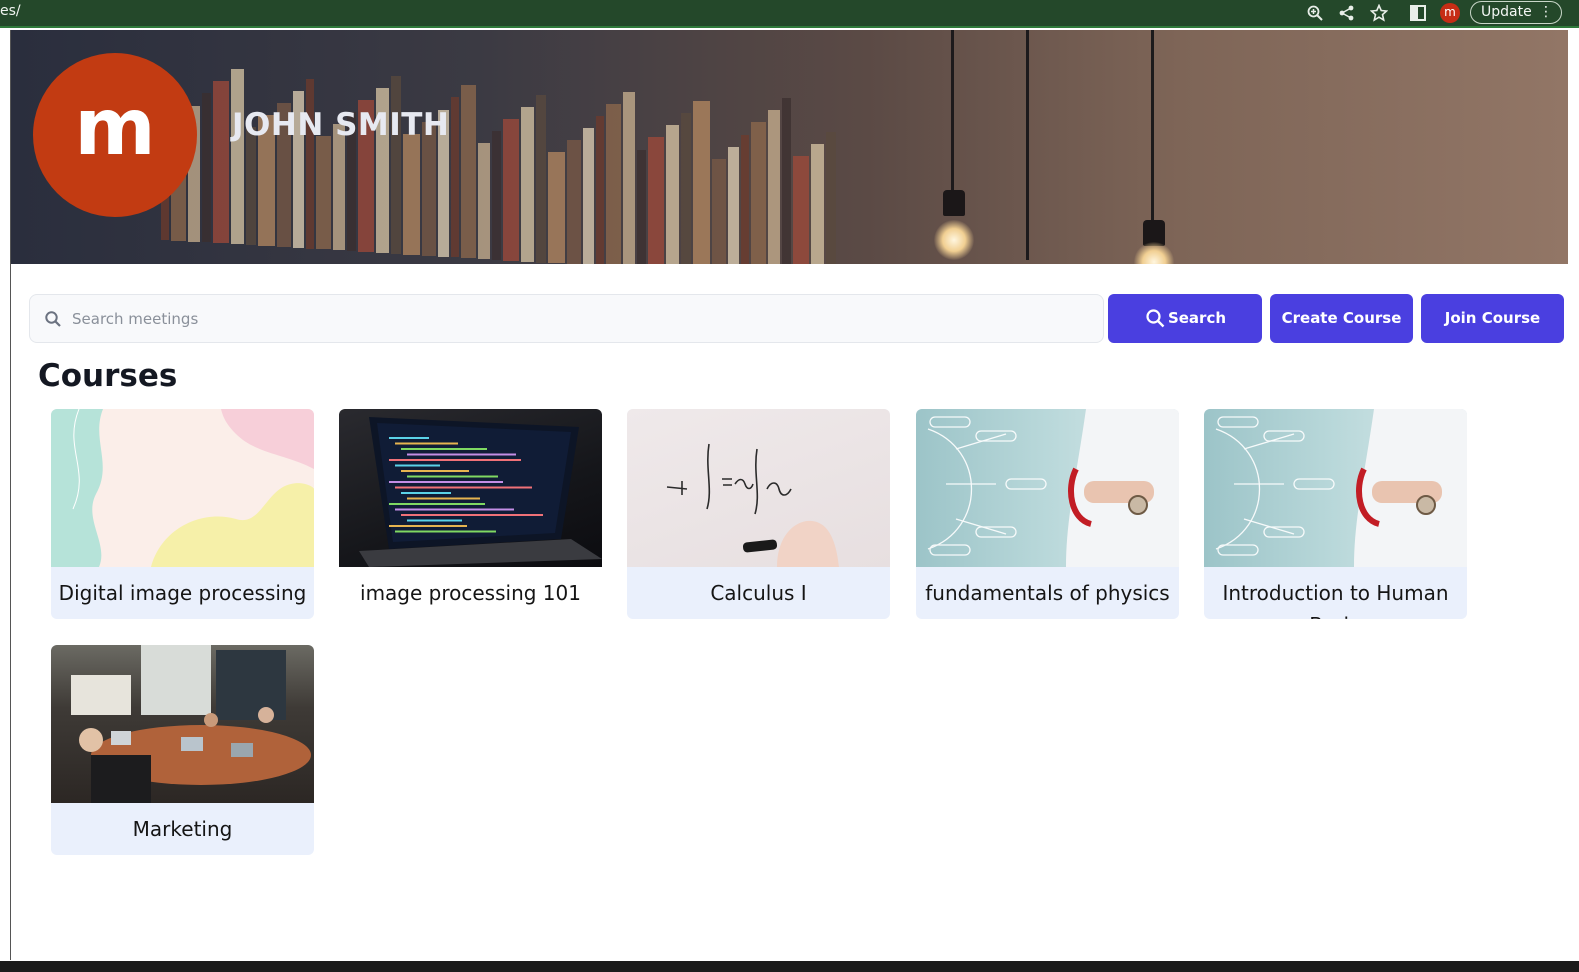 Image resolution: width=1579 pixels, height=972 pixels. What do you see at coordinates (758, 593) in the screenshot?
I see `course-title: Calculus I` at bounding box center [758, 593].